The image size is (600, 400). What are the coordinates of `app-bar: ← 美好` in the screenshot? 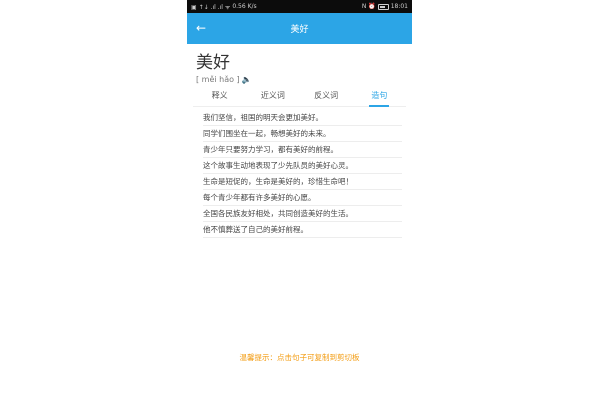 It's located at (299, 28).